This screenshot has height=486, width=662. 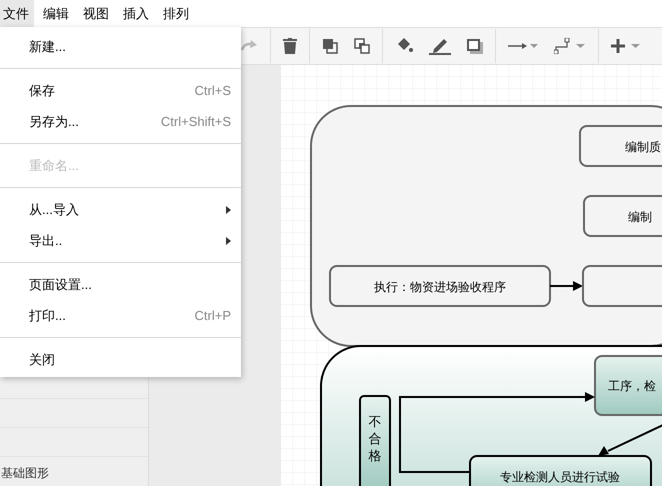 What do you see at coordinates (17, 13) in the screenshot?
I see `menu-tab: 文件` at bounding box center [17, 13].